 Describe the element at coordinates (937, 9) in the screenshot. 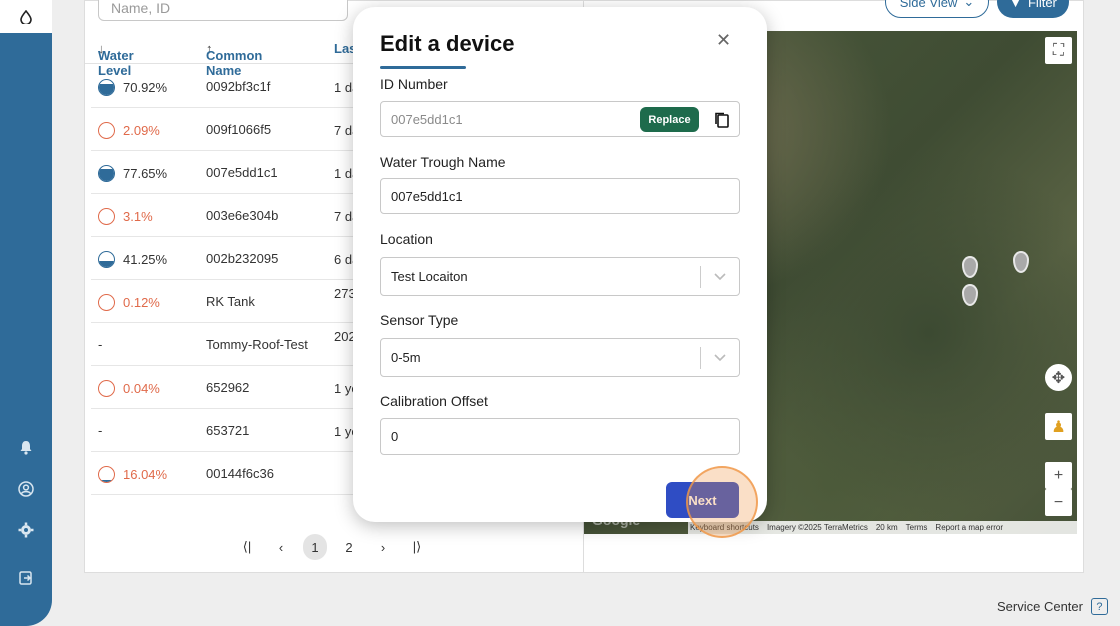

I see `side-view-button: Side View ⌄` at that location.